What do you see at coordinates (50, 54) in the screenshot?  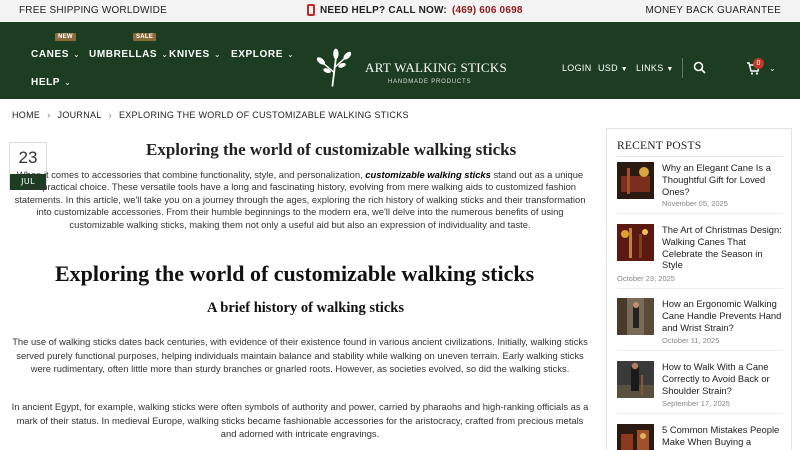 I see `nav-canes-label: CANES` at bounding box center [50, 54].